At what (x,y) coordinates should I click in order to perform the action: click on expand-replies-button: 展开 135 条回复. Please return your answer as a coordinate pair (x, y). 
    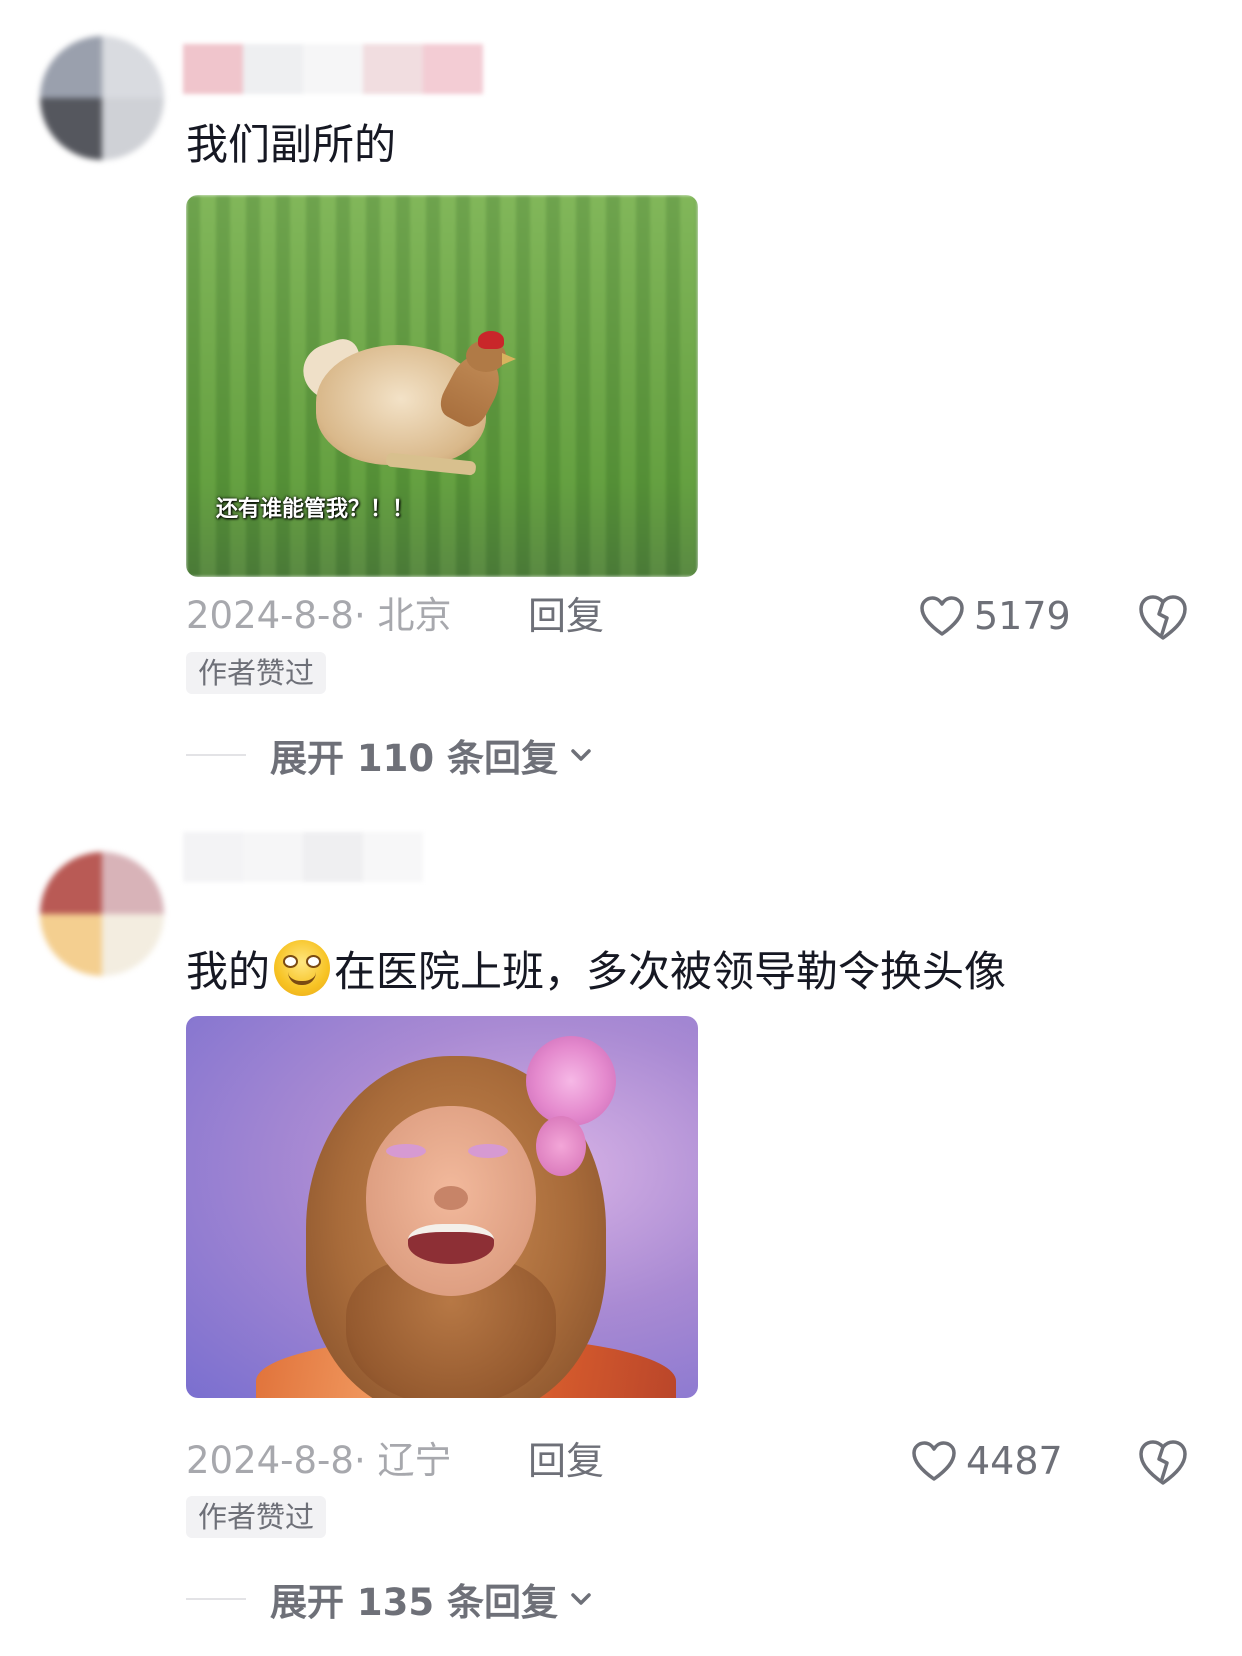
    Looking at the image, I should click on (390, 1599).